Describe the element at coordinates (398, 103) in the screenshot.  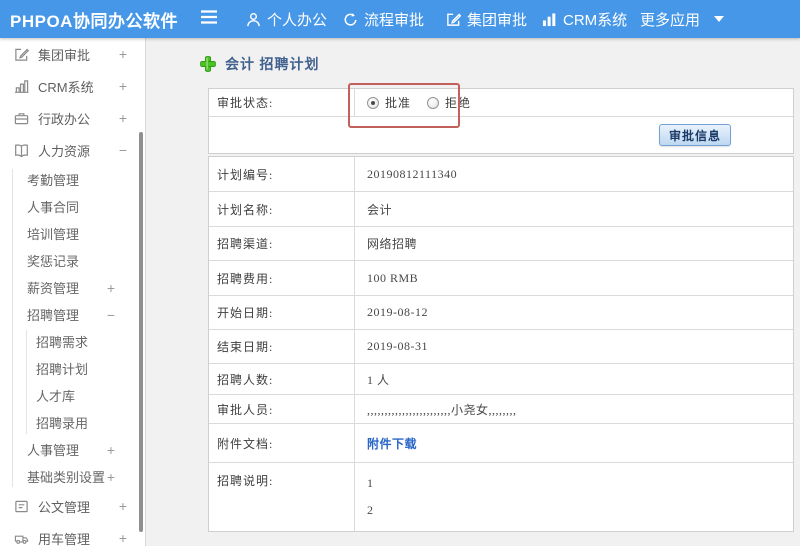
I see `radio-label: 批准` at that location.